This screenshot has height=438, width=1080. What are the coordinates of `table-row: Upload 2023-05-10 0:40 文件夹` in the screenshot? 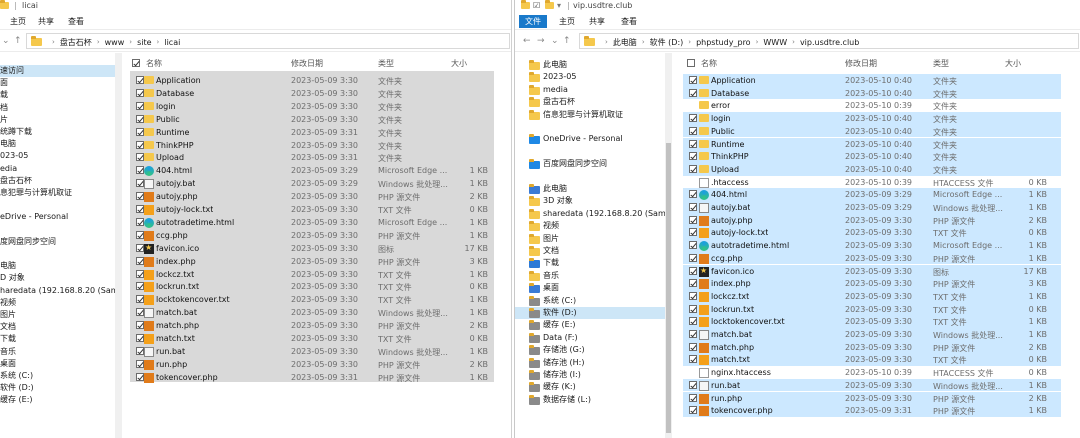 It's located at (872, 169).